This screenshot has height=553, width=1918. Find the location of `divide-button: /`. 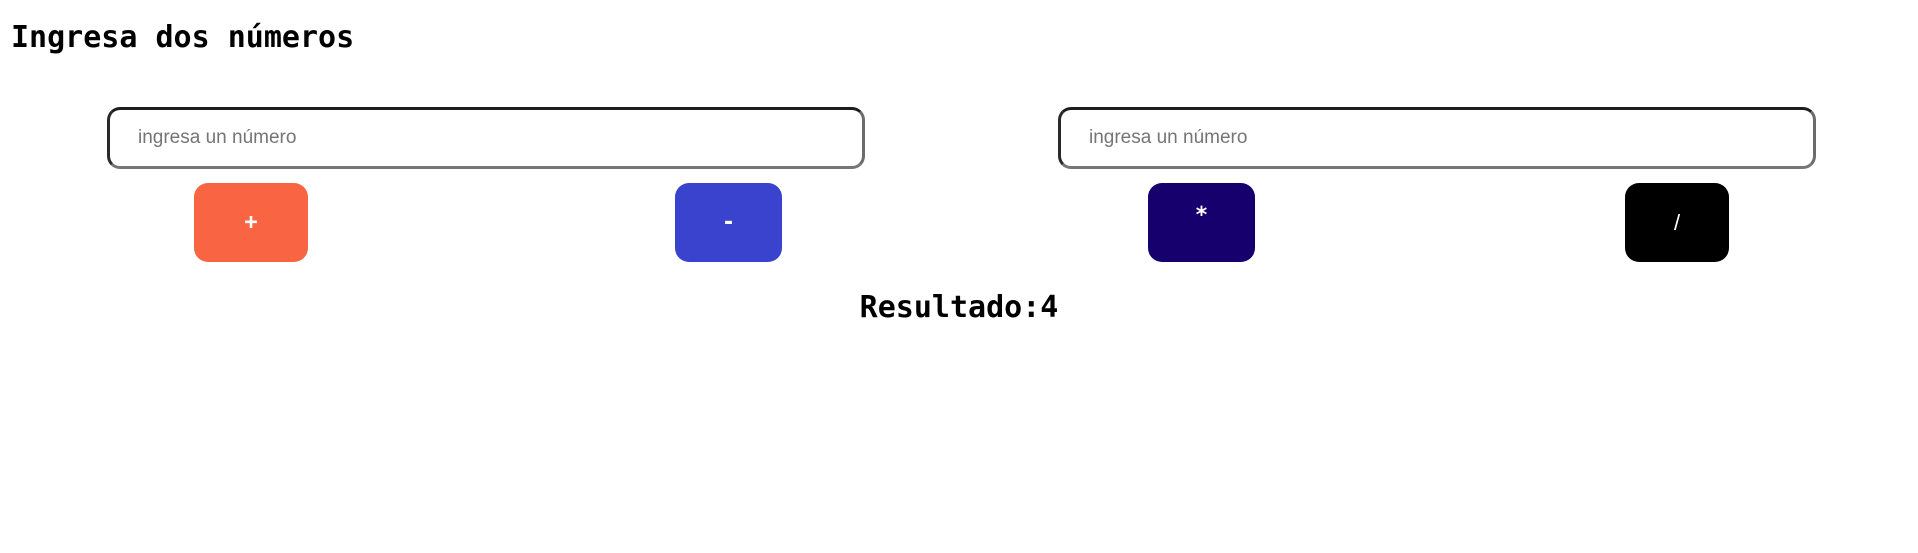

divide-button: / is located at coordinates (1677, 222).